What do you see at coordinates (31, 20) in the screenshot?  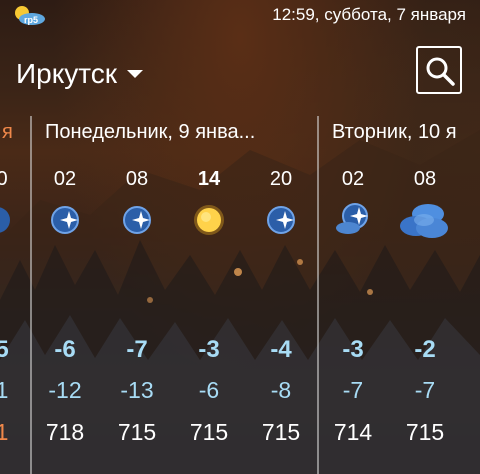 I see `svg-text: rp5` at bounding box center [31, 20].